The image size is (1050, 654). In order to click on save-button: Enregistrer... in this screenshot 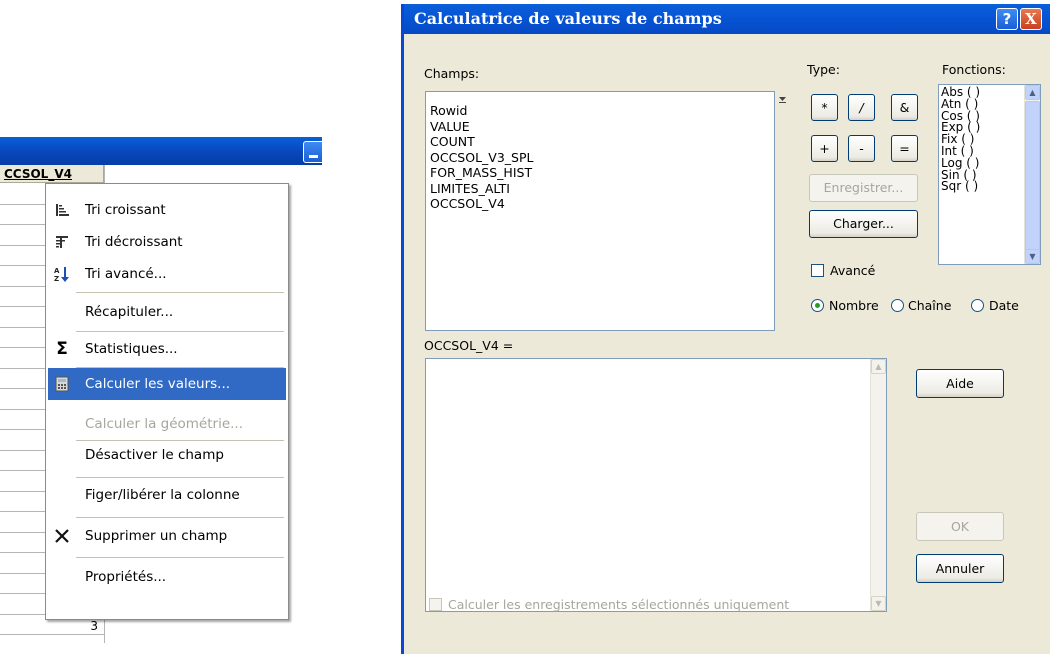, I will do `click(863, 188)`.